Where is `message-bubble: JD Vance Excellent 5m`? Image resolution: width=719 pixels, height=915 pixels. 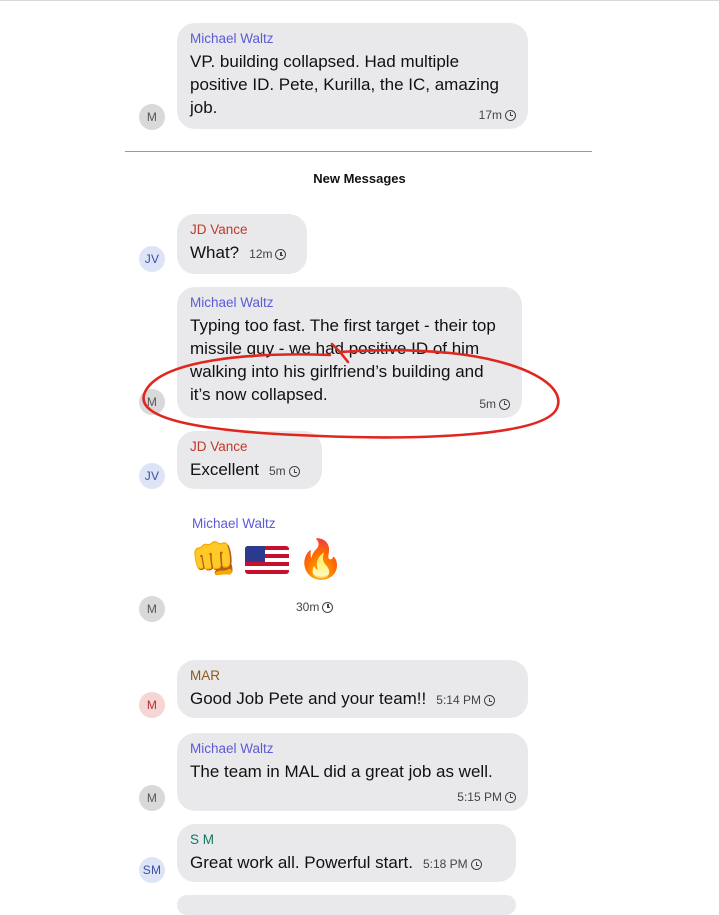 message-bubble: JD Vance Excellent 5m is located at coordinates (249, 460).